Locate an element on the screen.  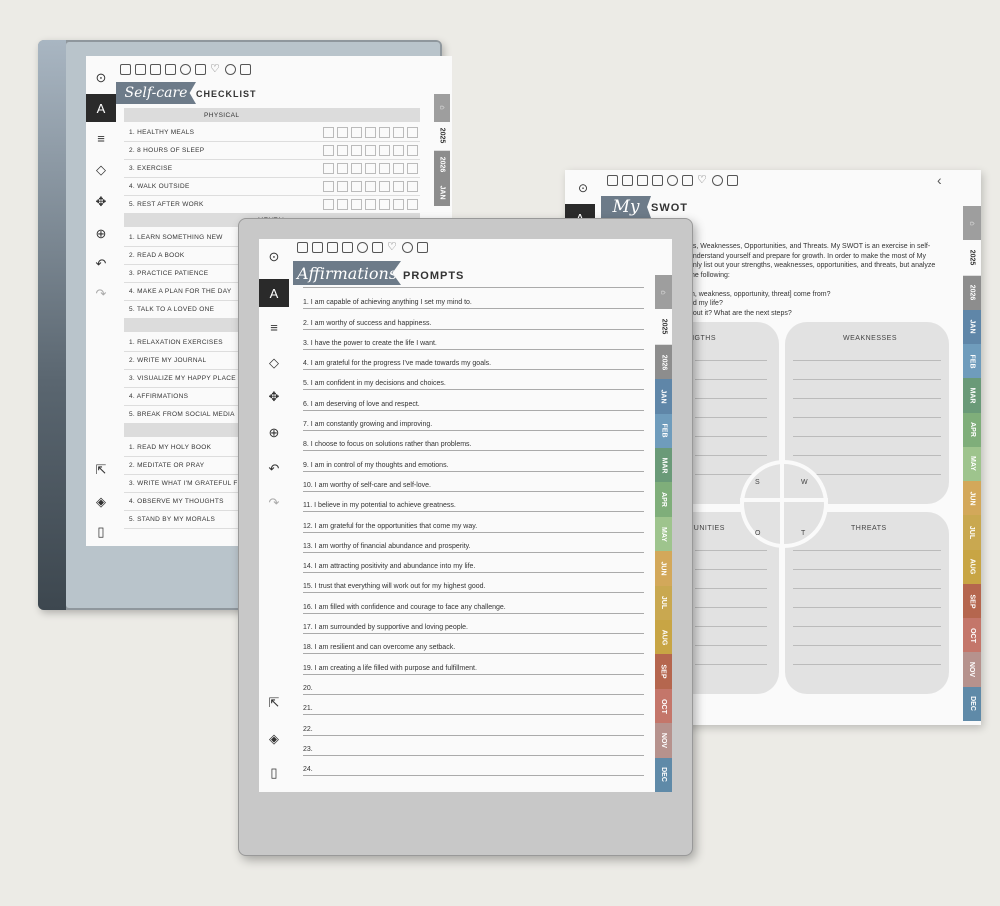
tab-2026: 2026 is located at coordinates (972, 292).